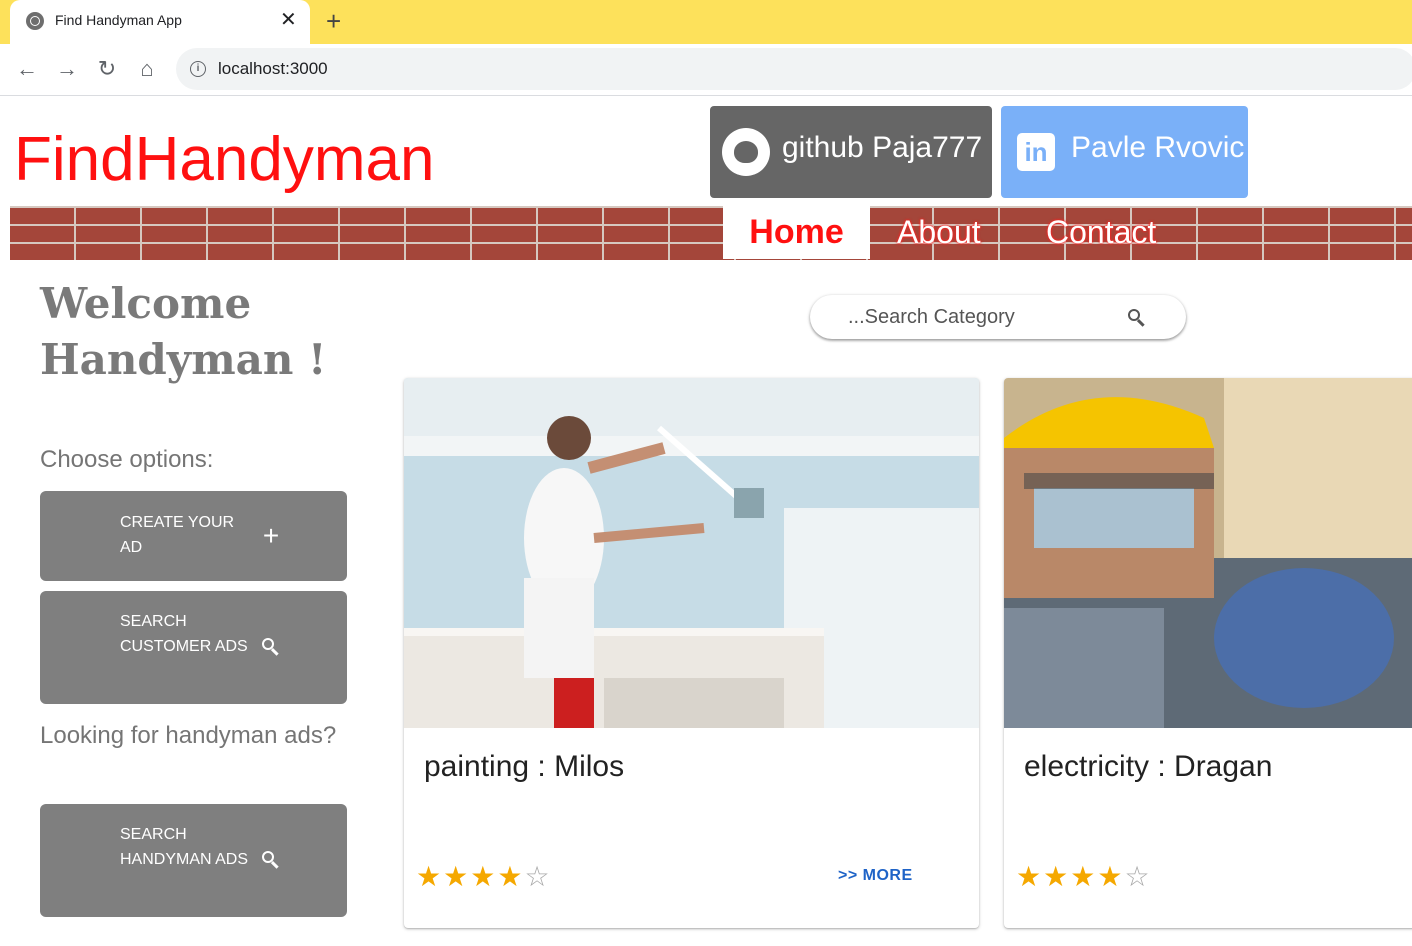 The image size is (1412, 946). What do you see at coordinates (1158, 147) in the screenshot?
I see `linkedin-label: Pavle Rvovic` at bounding box center [1158, 147].